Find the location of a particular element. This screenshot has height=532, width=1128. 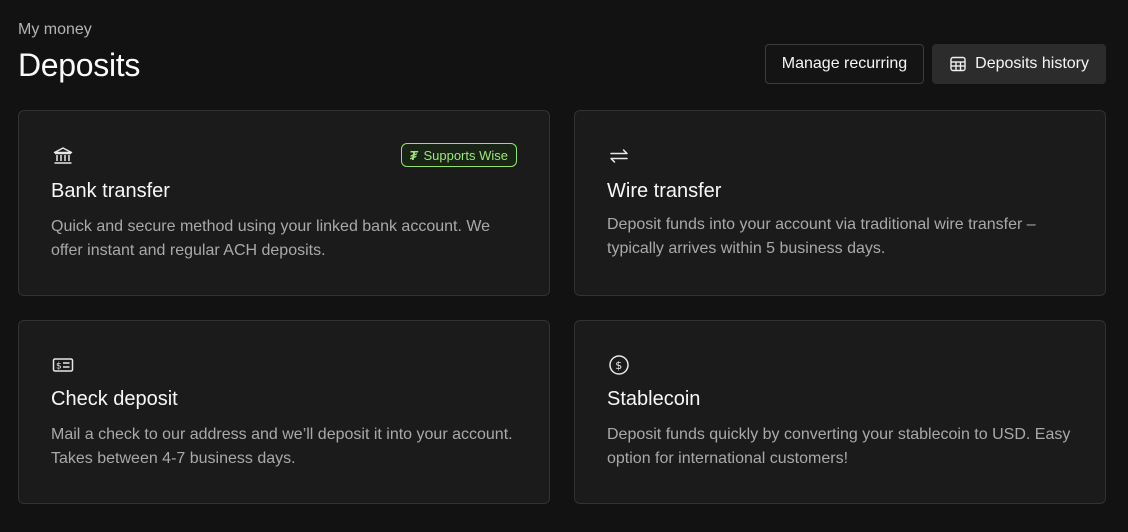

check-icon: $ is located at coordinates (63, 365).